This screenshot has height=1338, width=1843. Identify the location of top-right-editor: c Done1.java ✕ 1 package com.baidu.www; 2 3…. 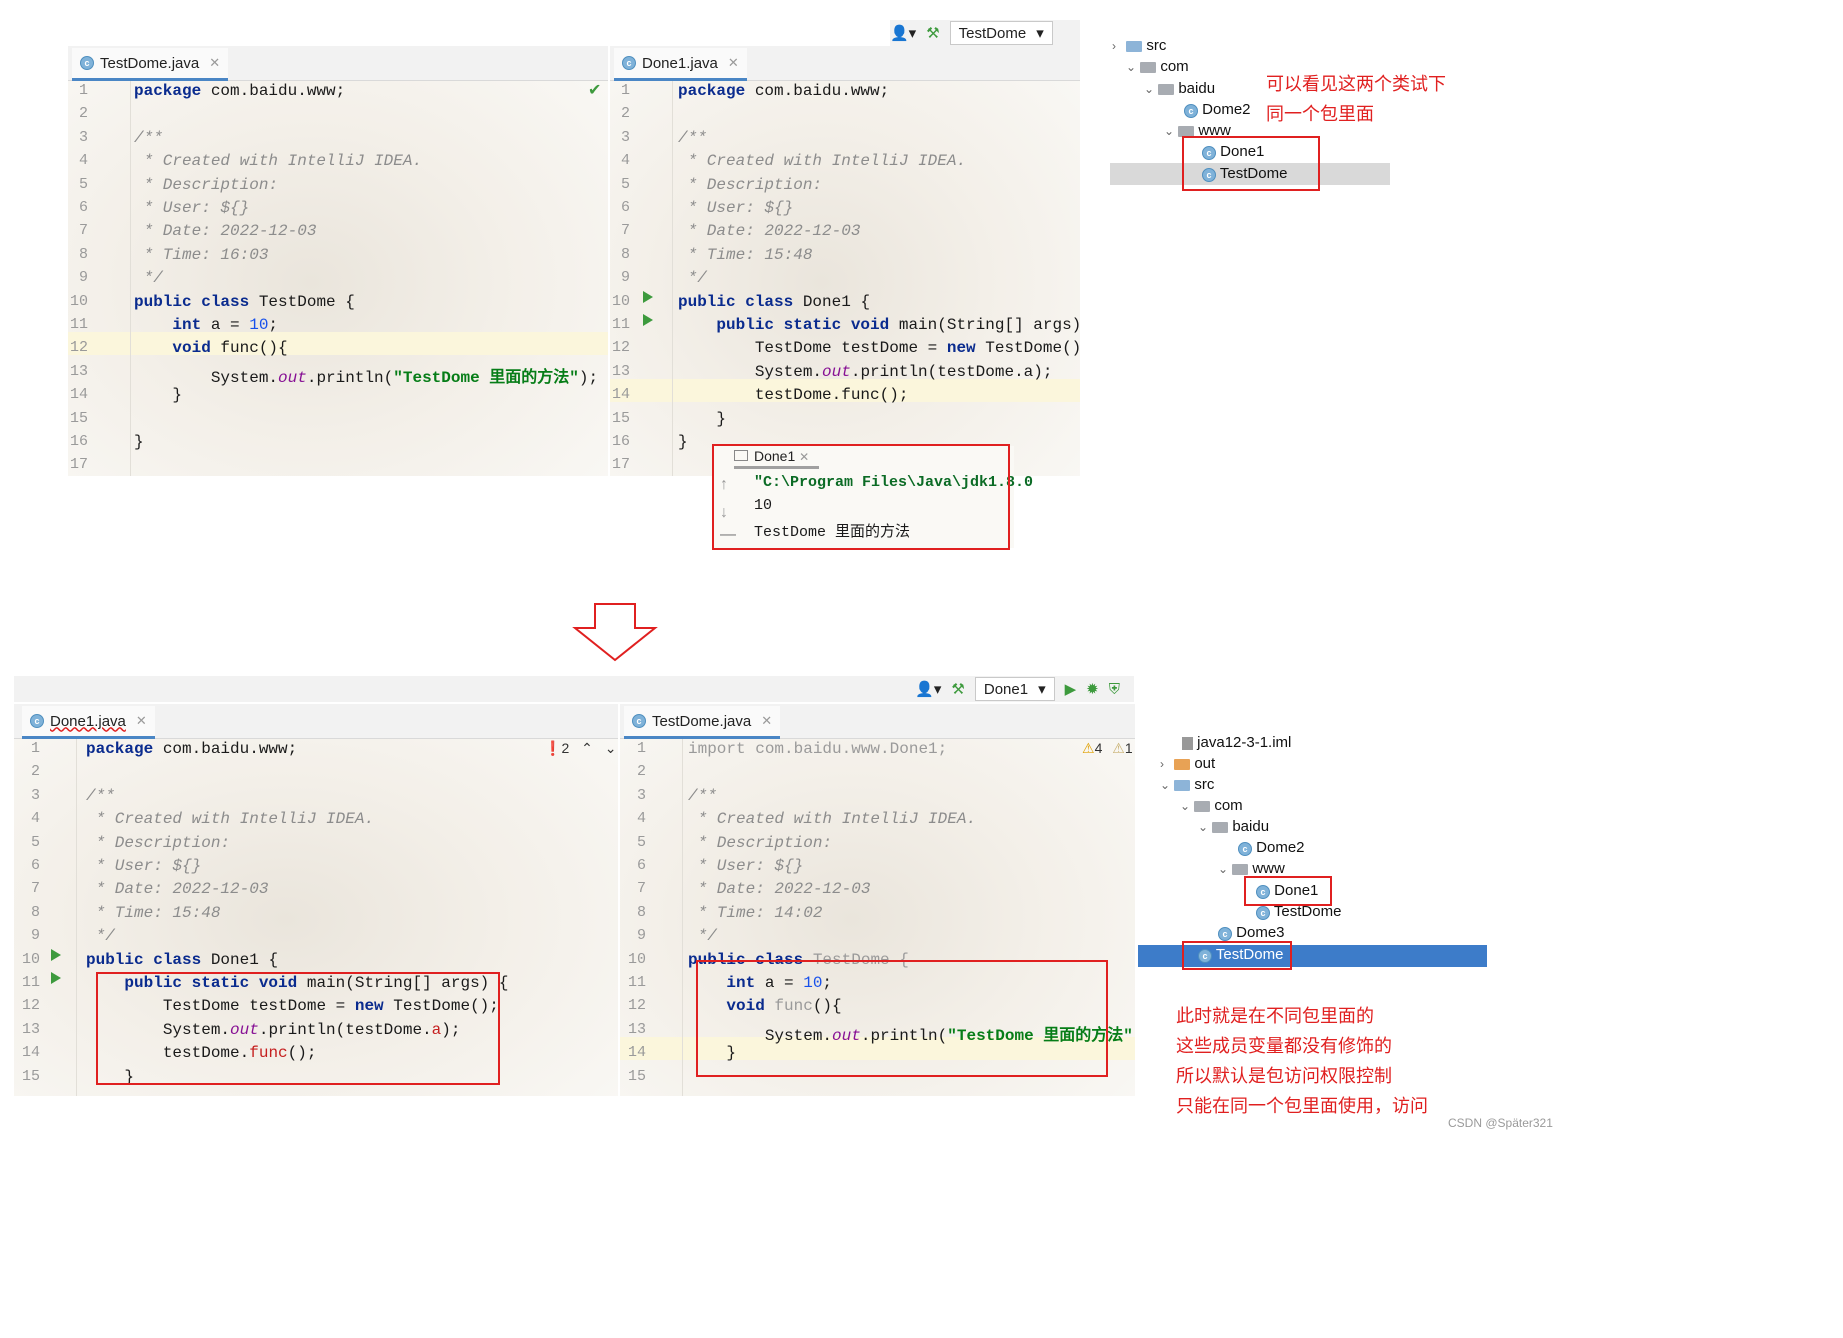
(845, 261).